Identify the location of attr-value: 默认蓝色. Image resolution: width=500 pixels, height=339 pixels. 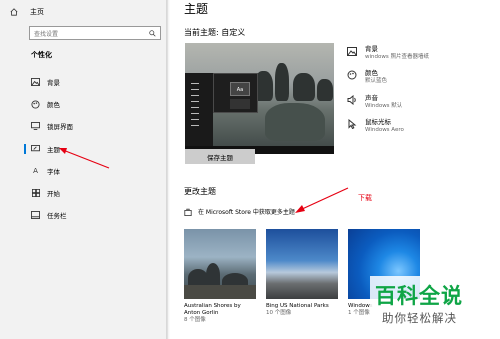
(376, 81).